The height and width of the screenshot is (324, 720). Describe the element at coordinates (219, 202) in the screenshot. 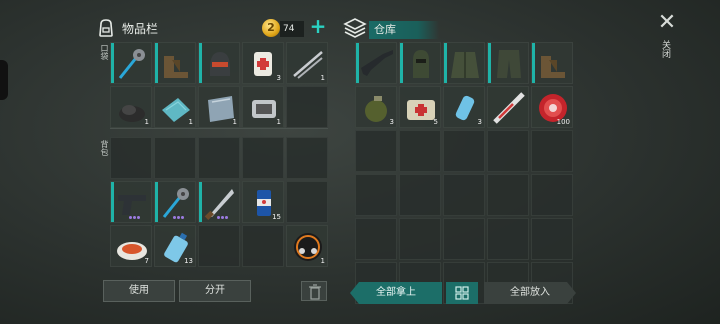

I see `backpack-slot-machete` at that location.